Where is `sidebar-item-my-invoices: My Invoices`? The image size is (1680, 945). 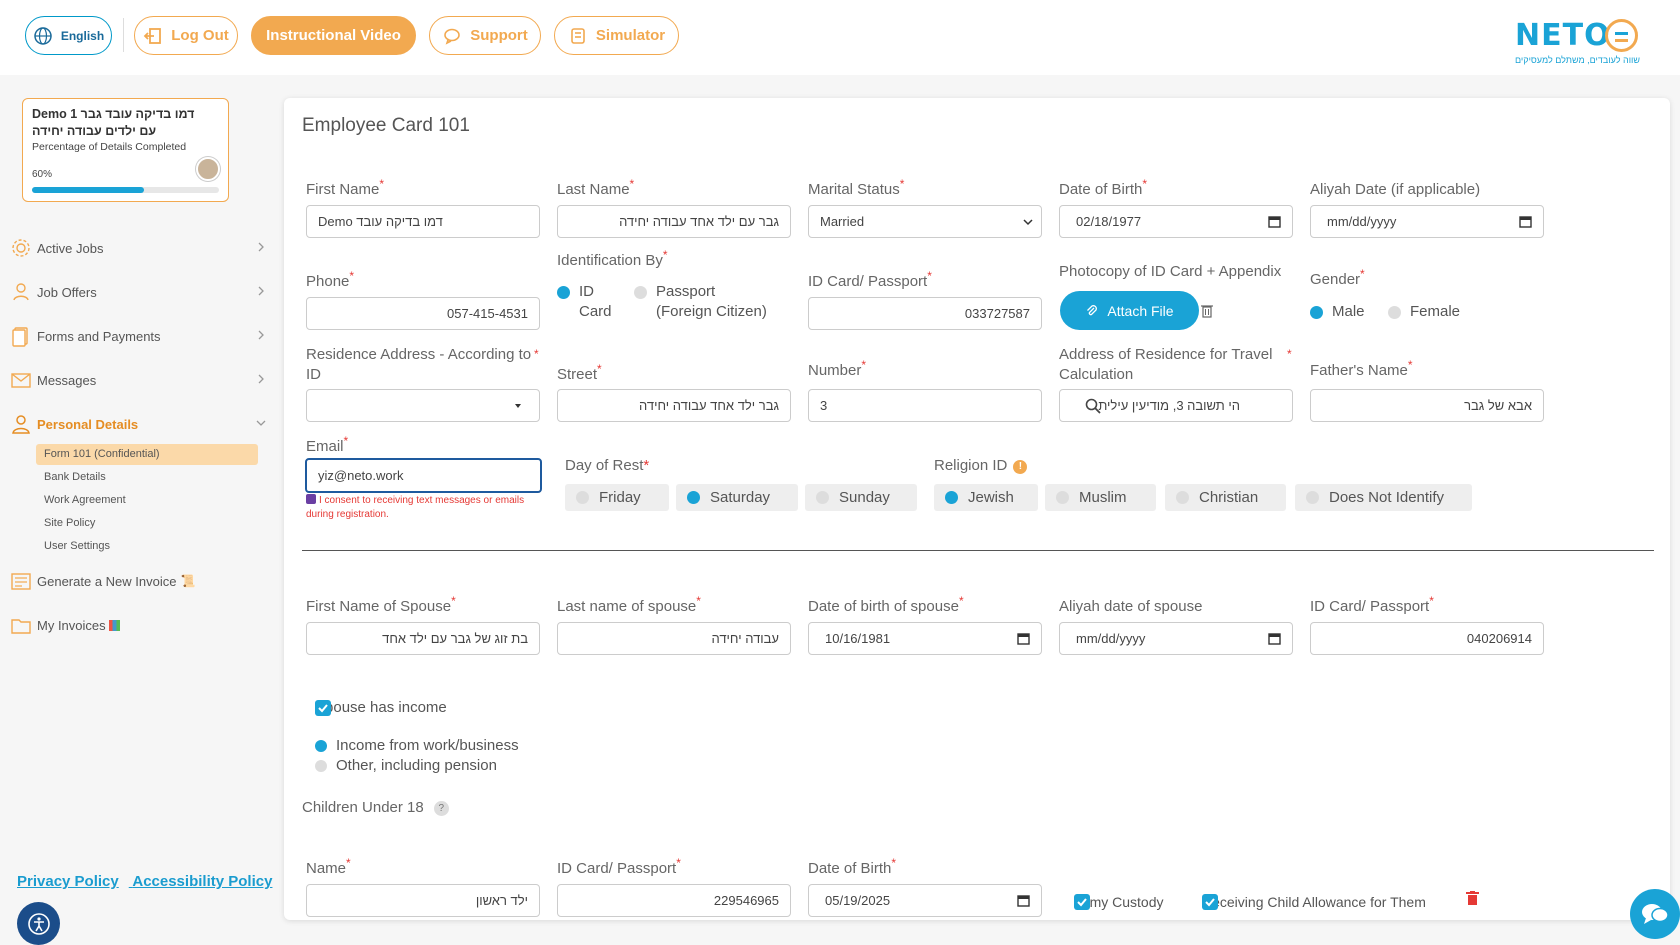
sidebar-item-my-invoices: My Invoices is located at coordinates (137, 625).